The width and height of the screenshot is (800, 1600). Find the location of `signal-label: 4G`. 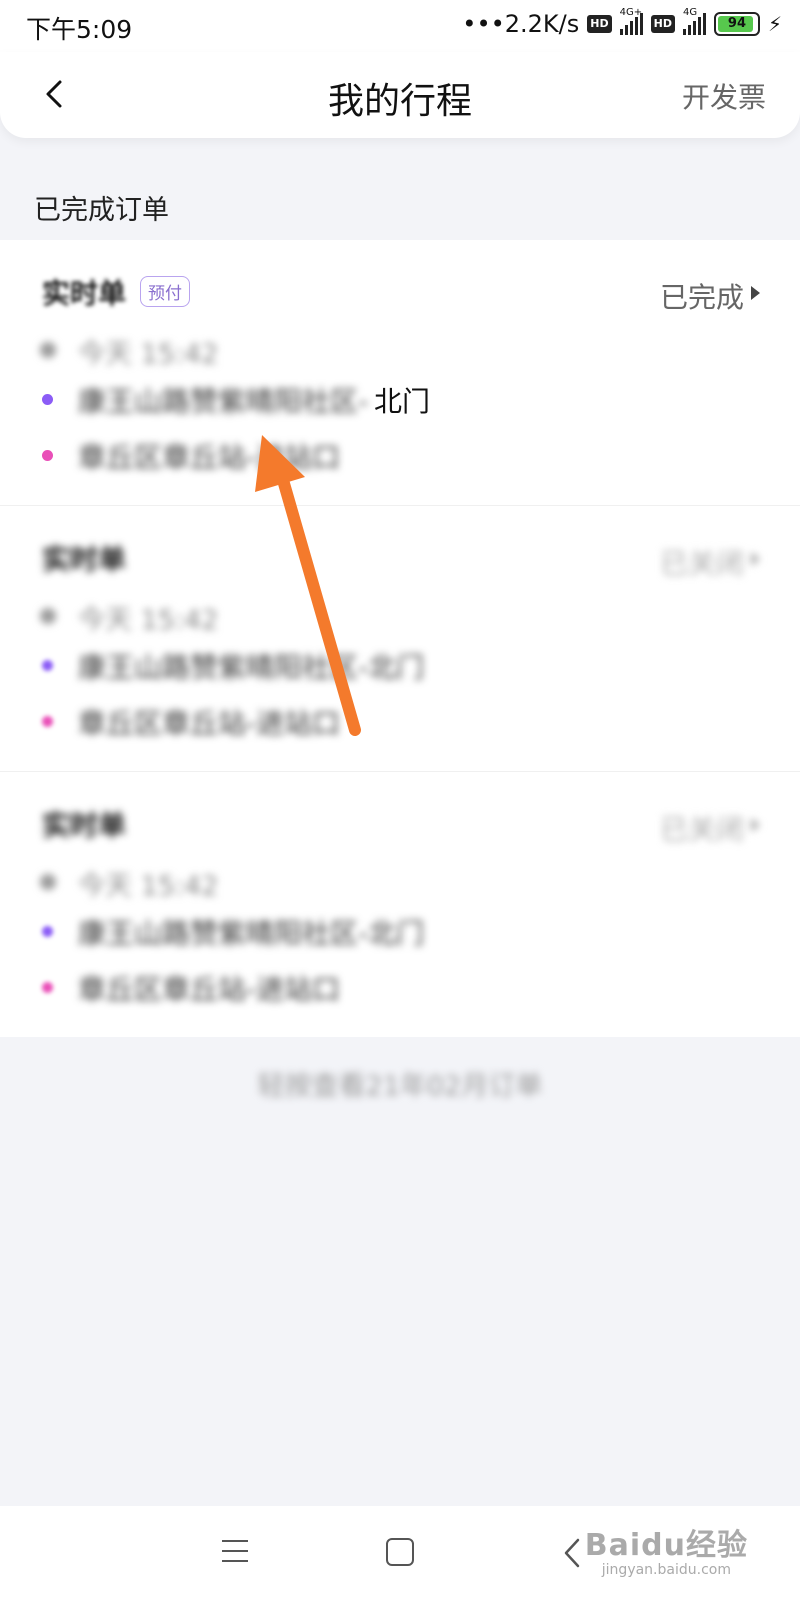

signal-label: 4G is located at coordinates (690, 12).